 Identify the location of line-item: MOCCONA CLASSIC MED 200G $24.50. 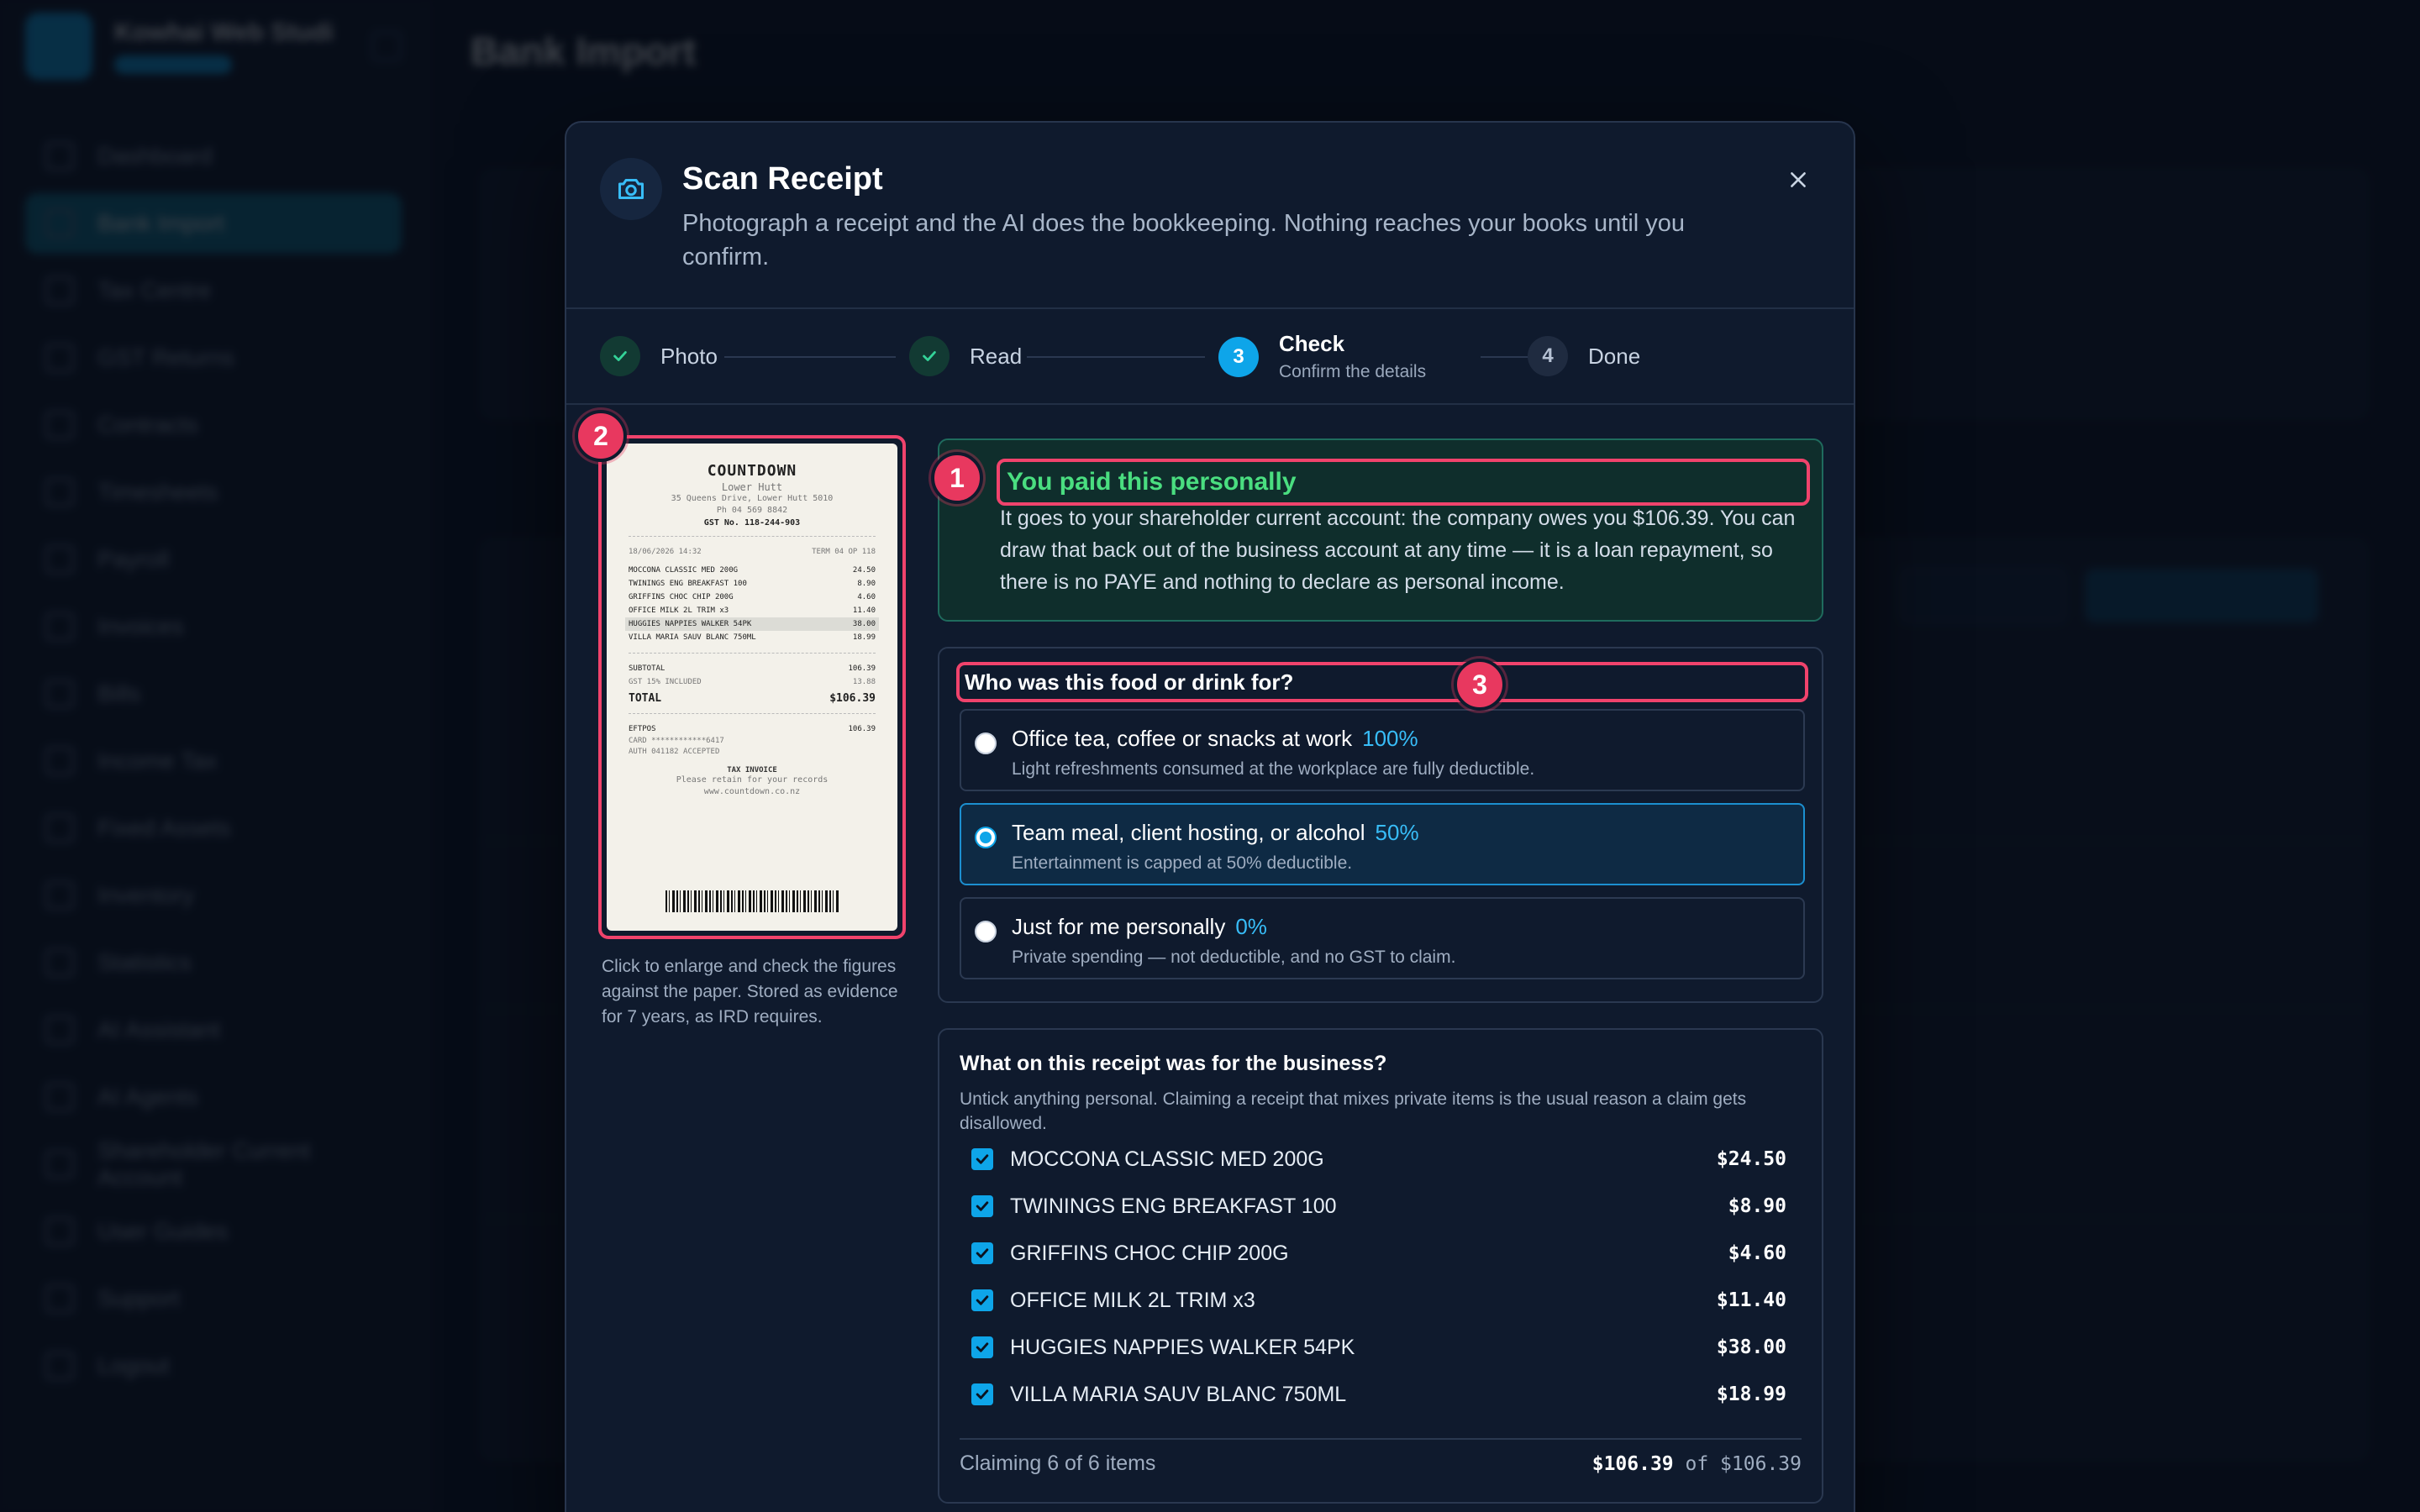
(1378, 1159).